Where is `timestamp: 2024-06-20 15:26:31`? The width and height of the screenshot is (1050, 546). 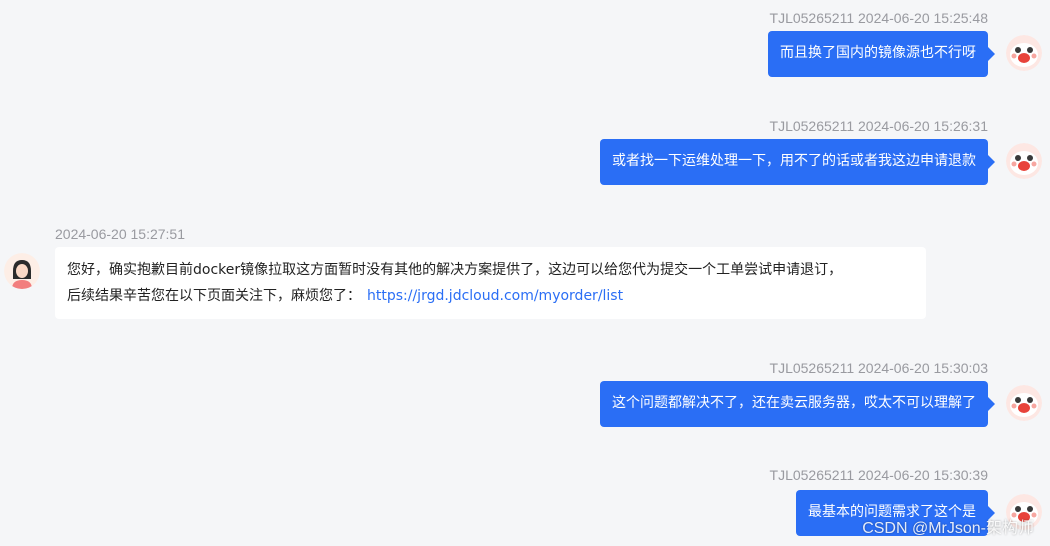
timestamp: 2024-06-20 15:26:31 is located at coordinates (923, 126).